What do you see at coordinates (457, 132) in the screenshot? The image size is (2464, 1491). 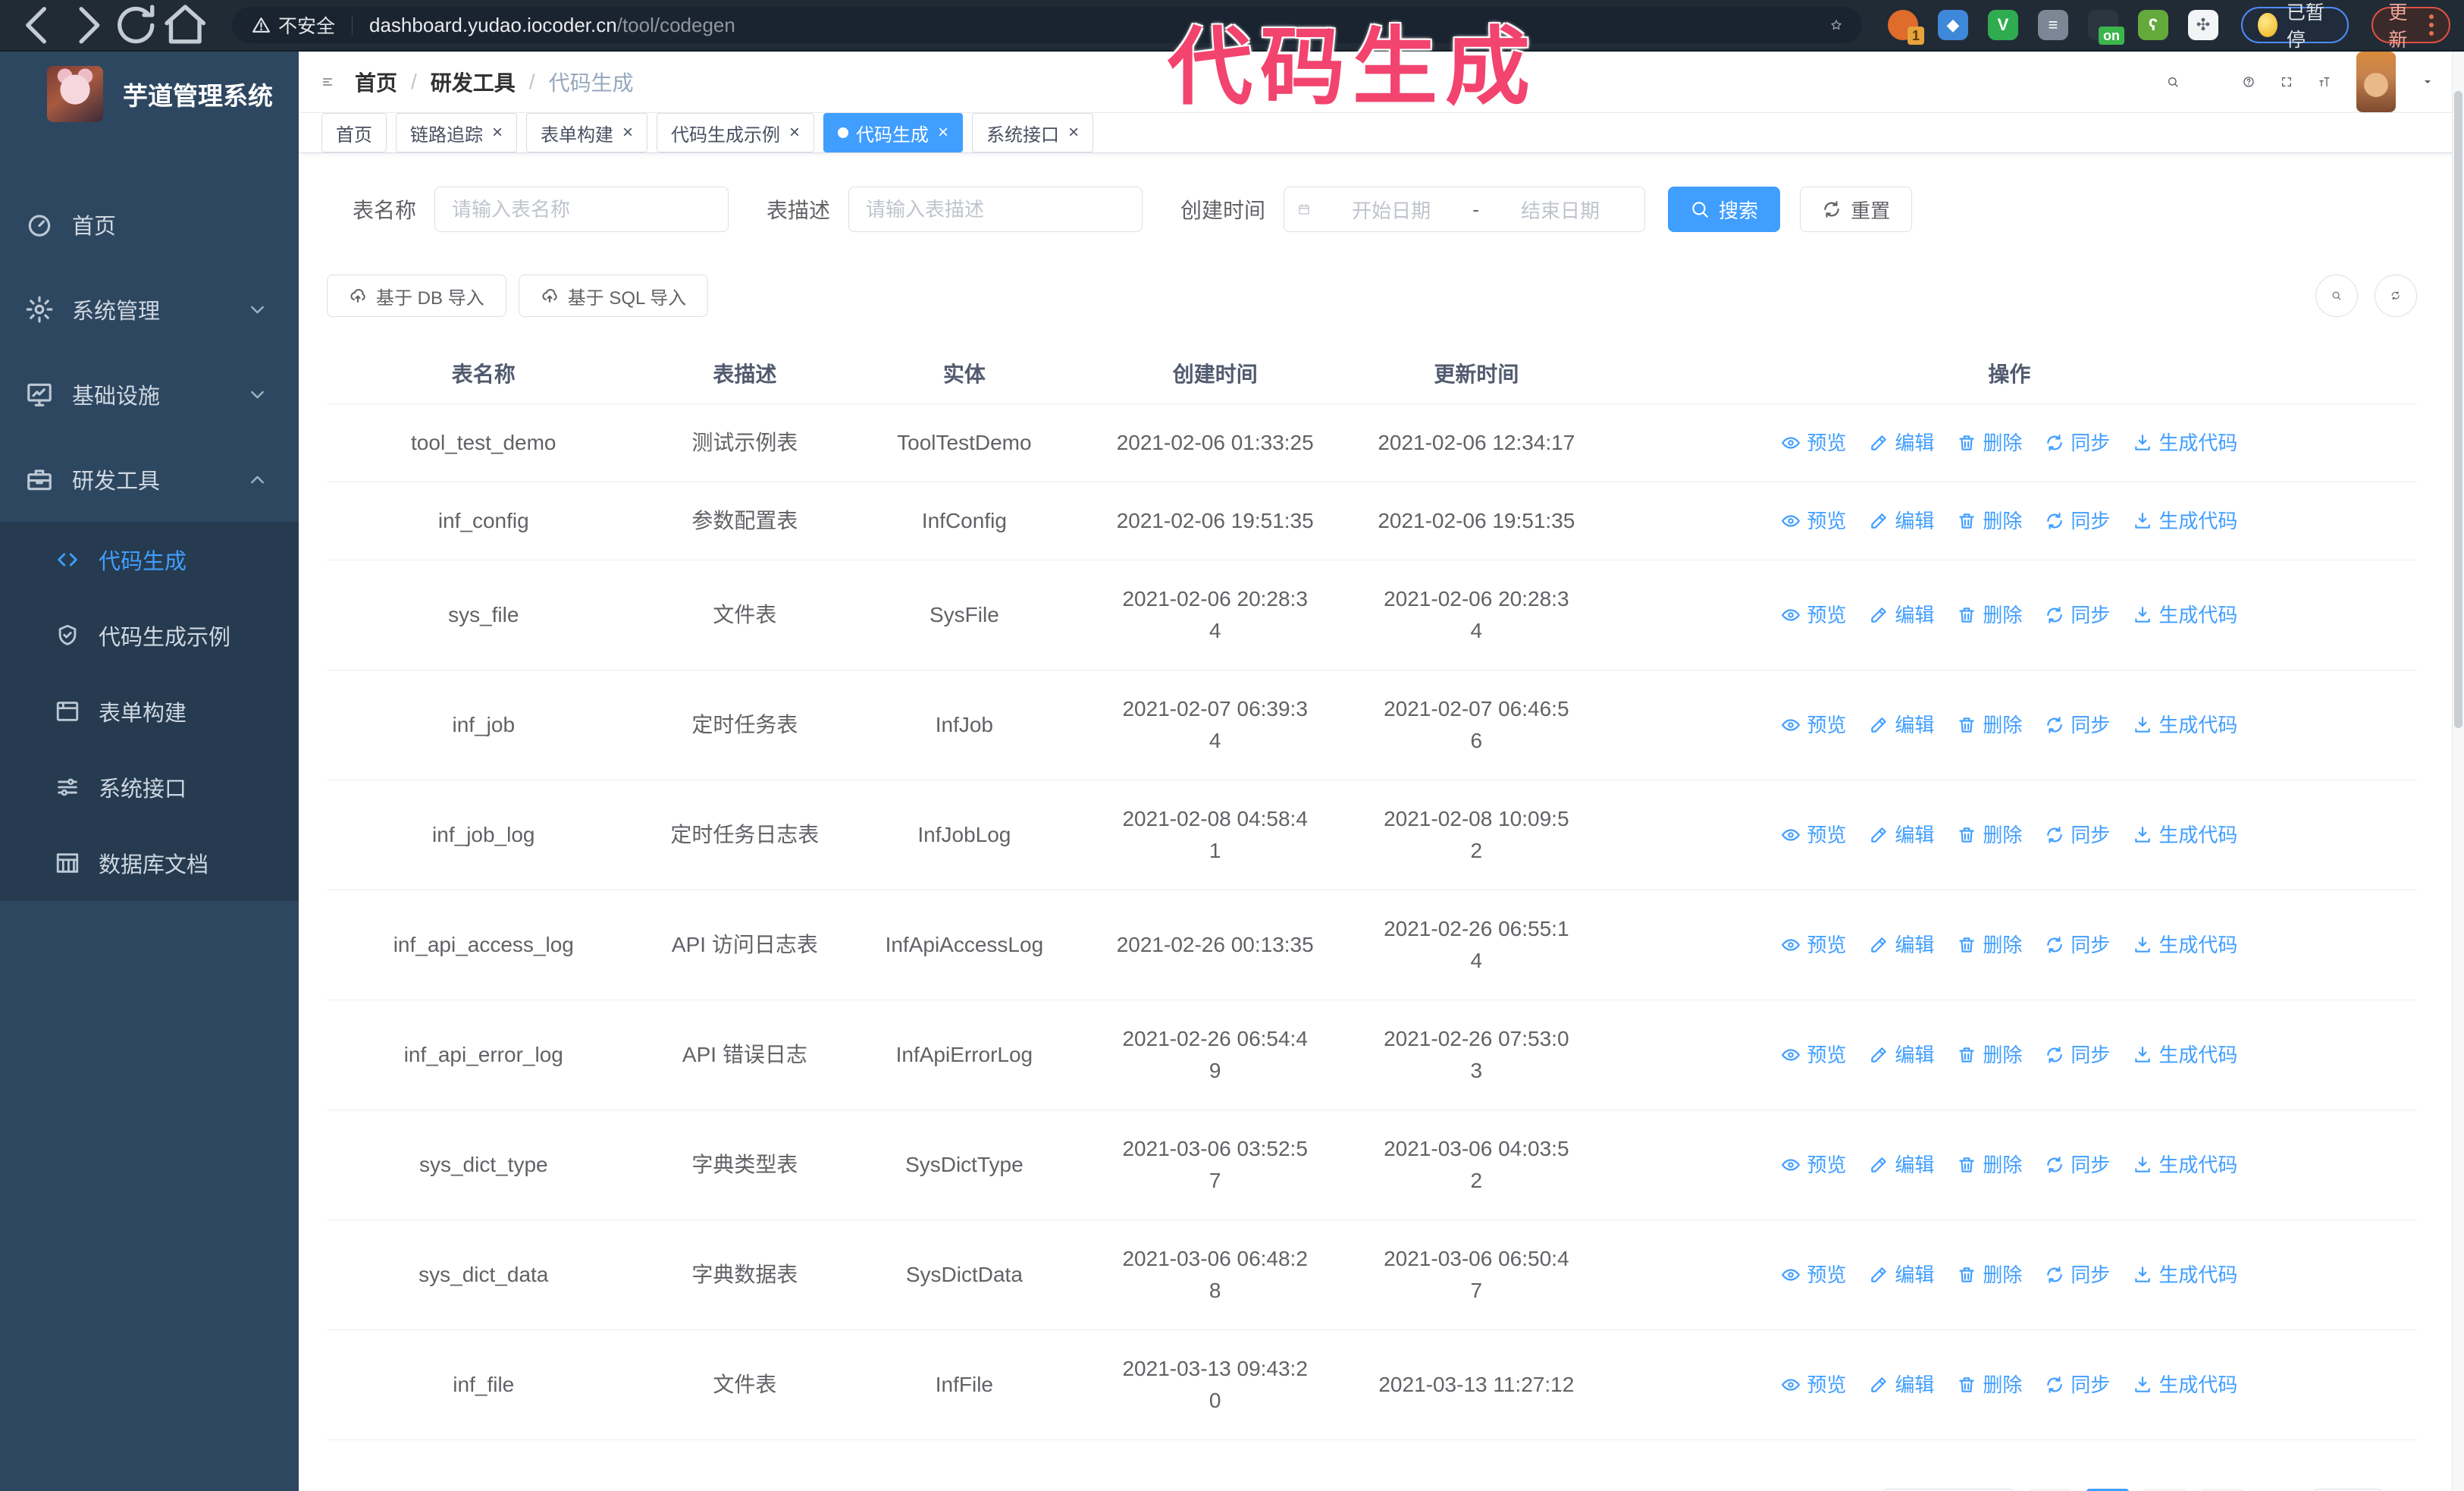 I see `tab-1: 链路追踪 ×` at bounding box center [457, 132].